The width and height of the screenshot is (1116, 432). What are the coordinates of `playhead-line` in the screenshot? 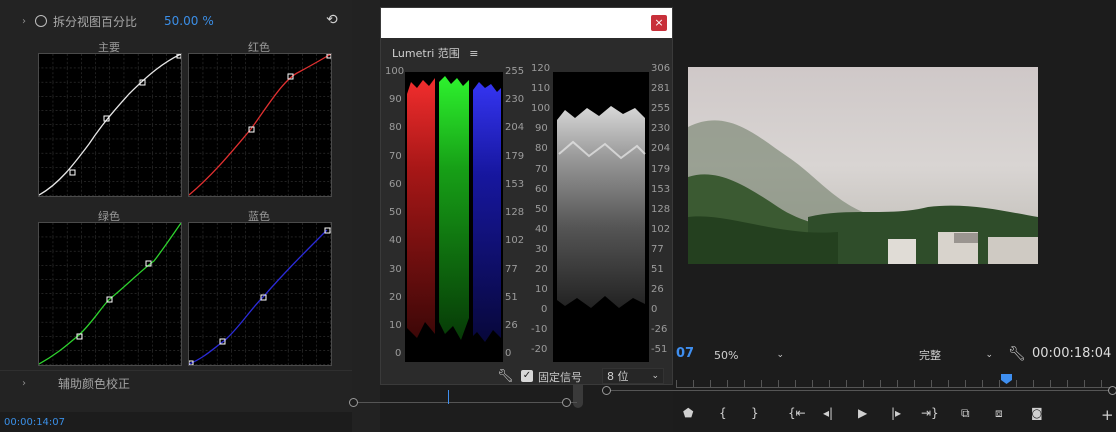 It's located at (448, 397).